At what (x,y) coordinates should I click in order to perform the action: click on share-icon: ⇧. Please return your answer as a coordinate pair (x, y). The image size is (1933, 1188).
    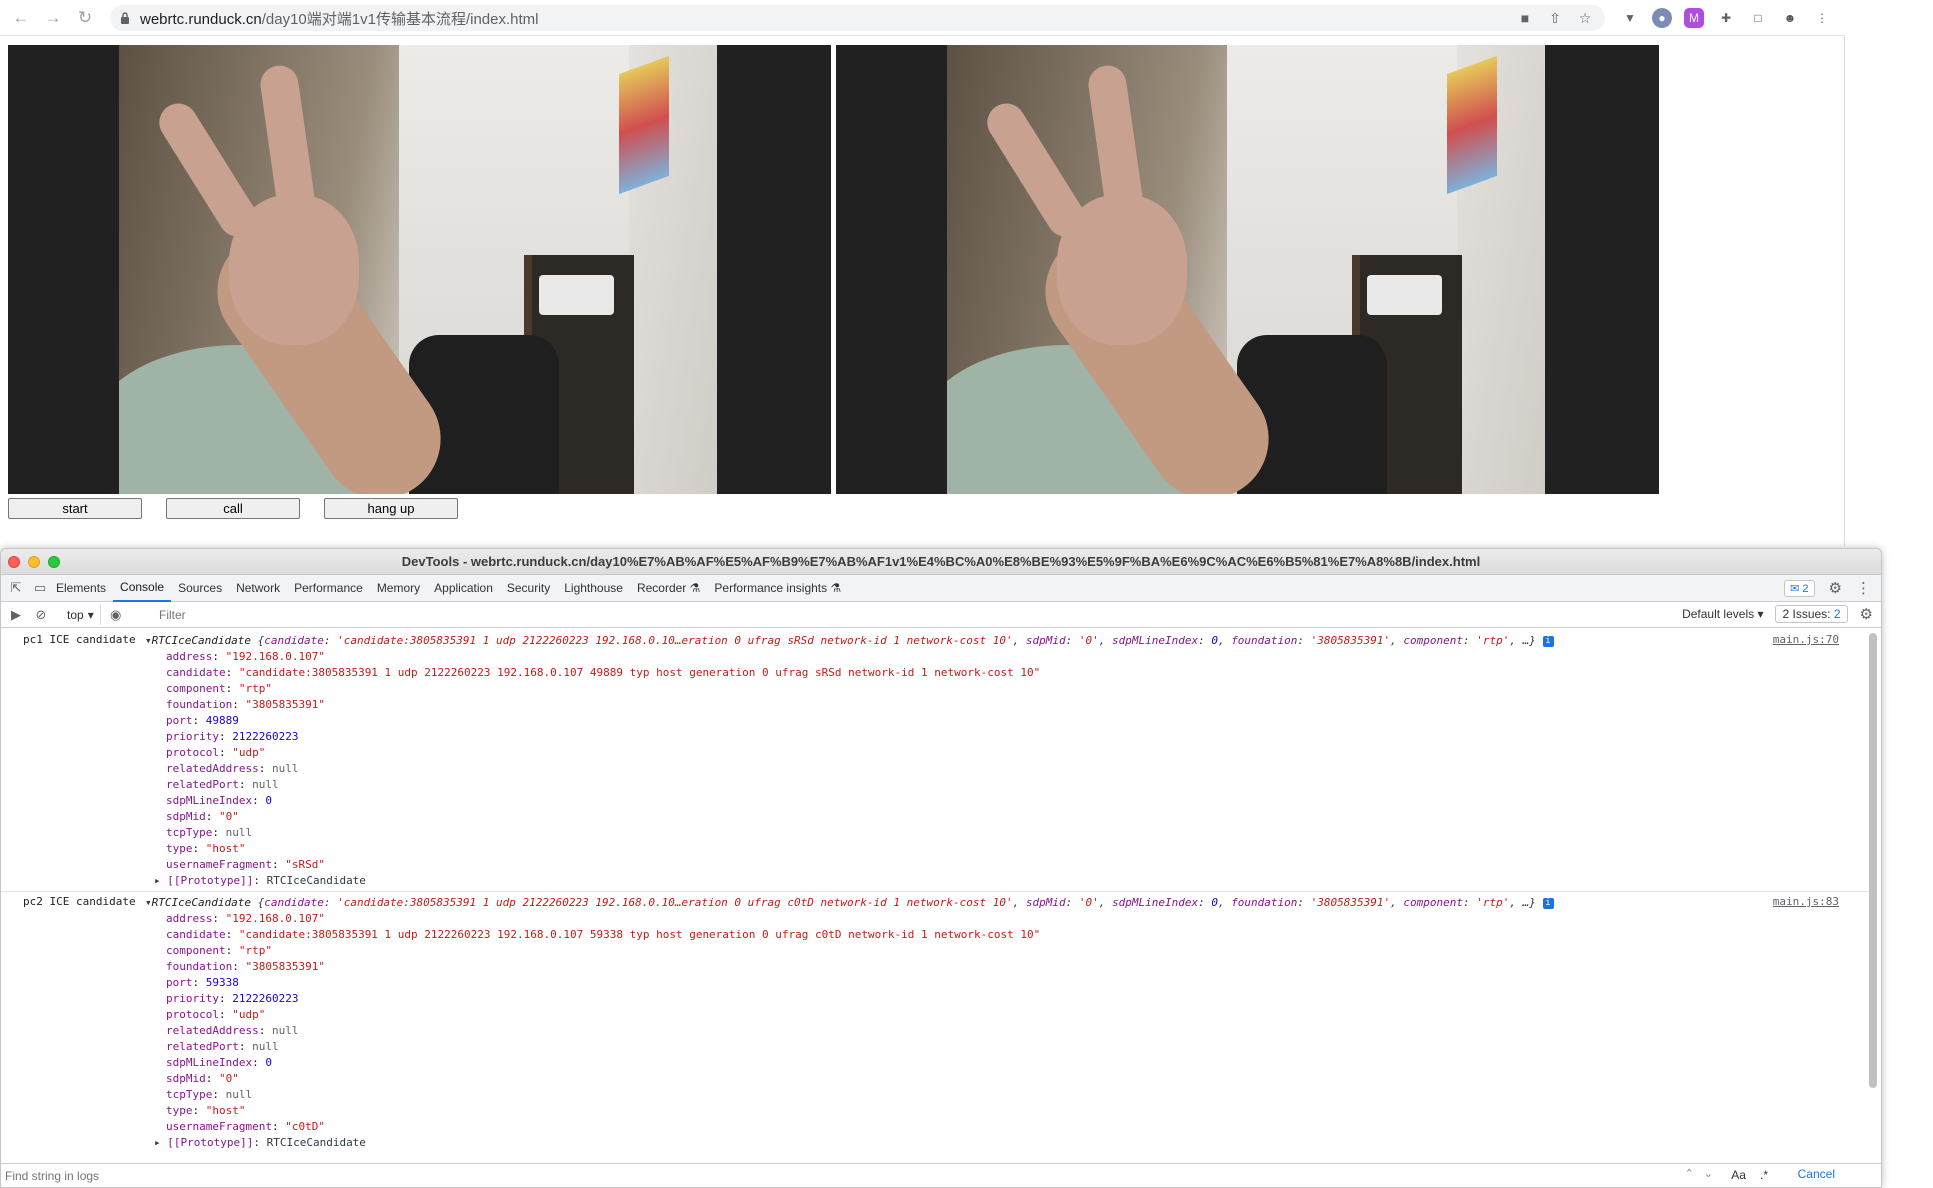
    Looking at the image, I should click on (1555, 18).